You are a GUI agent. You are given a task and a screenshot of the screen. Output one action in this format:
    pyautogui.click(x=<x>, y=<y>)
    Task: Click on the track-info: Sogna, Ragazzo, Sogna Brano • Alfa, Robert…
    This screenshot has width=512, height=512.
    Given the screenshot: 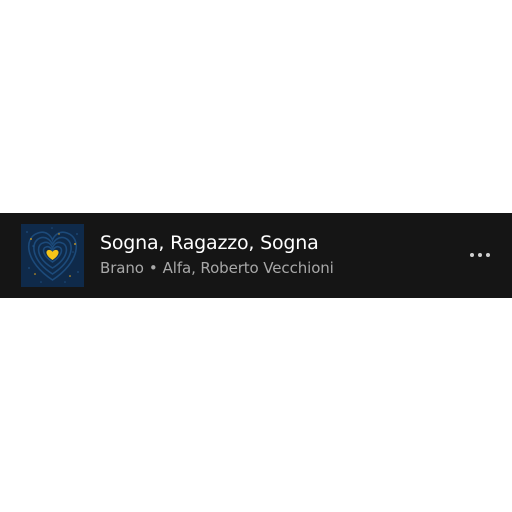 What is the action you would take?
    pyautogui.click(x=280, y=254)
    